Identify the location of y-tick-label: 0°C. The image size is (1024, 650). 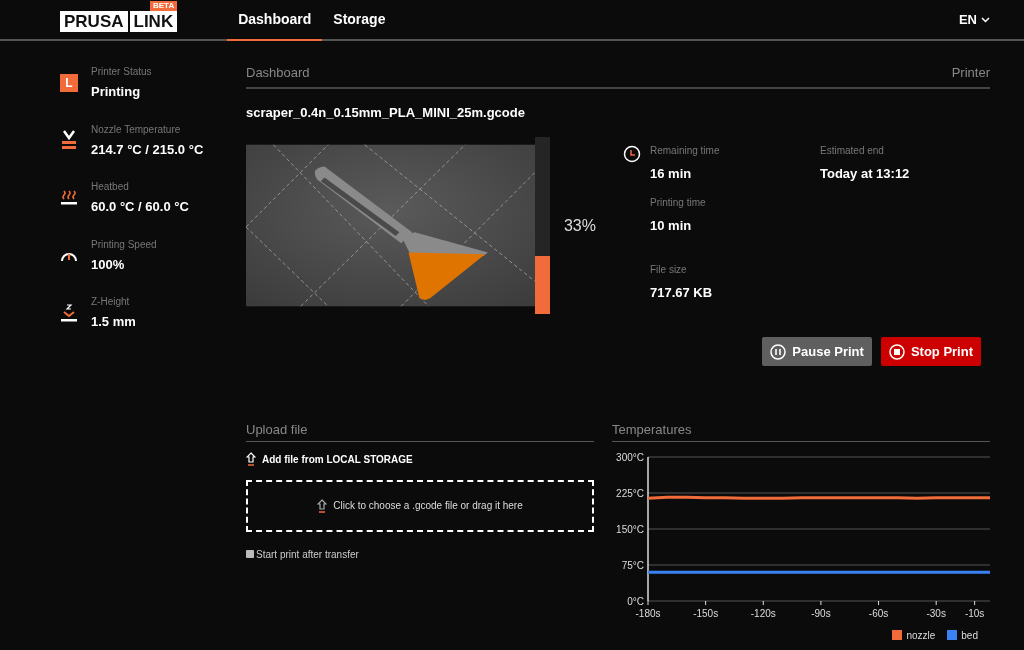
(635, 601).